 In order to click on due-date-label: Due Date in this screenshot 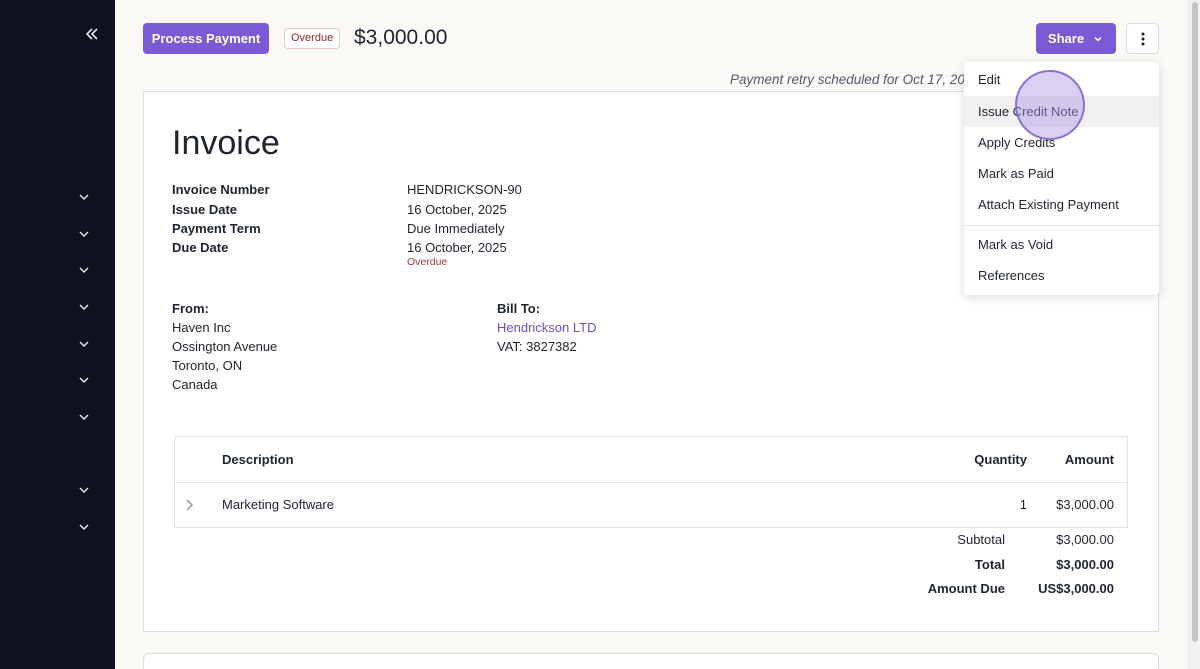, I will do `click(200, 247)`.